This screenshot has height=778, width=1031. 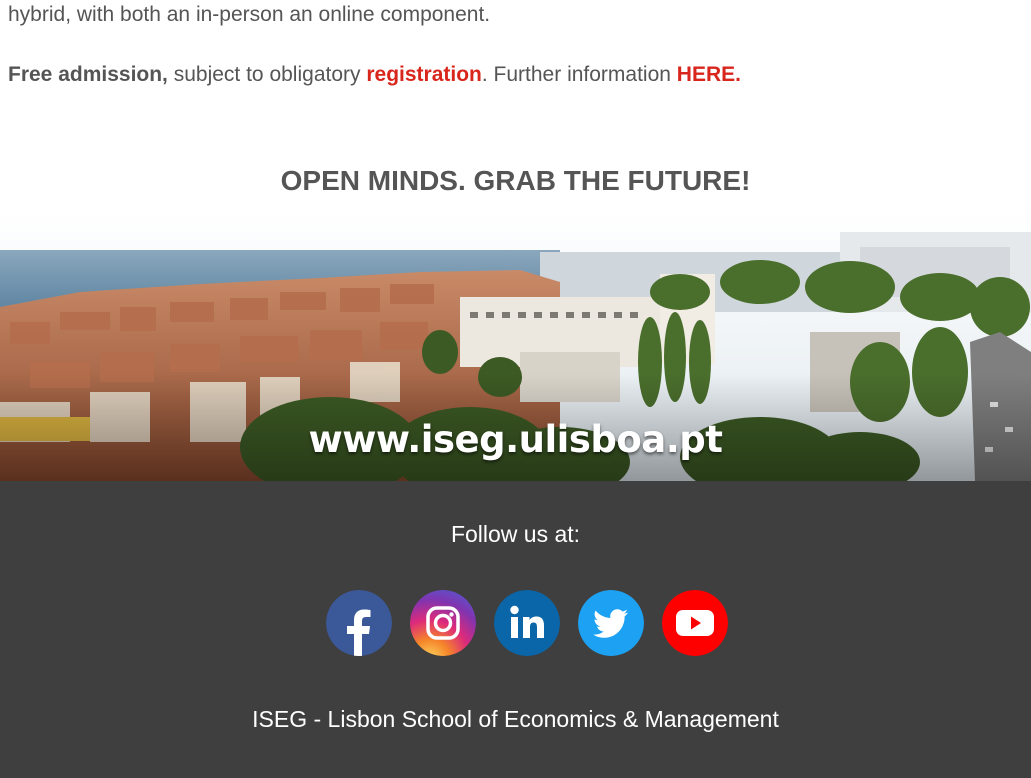 What do you see at coordinates (709, 74) in the screenshot?
I see `here-link: HERE.` at bounding box center [709, 74].